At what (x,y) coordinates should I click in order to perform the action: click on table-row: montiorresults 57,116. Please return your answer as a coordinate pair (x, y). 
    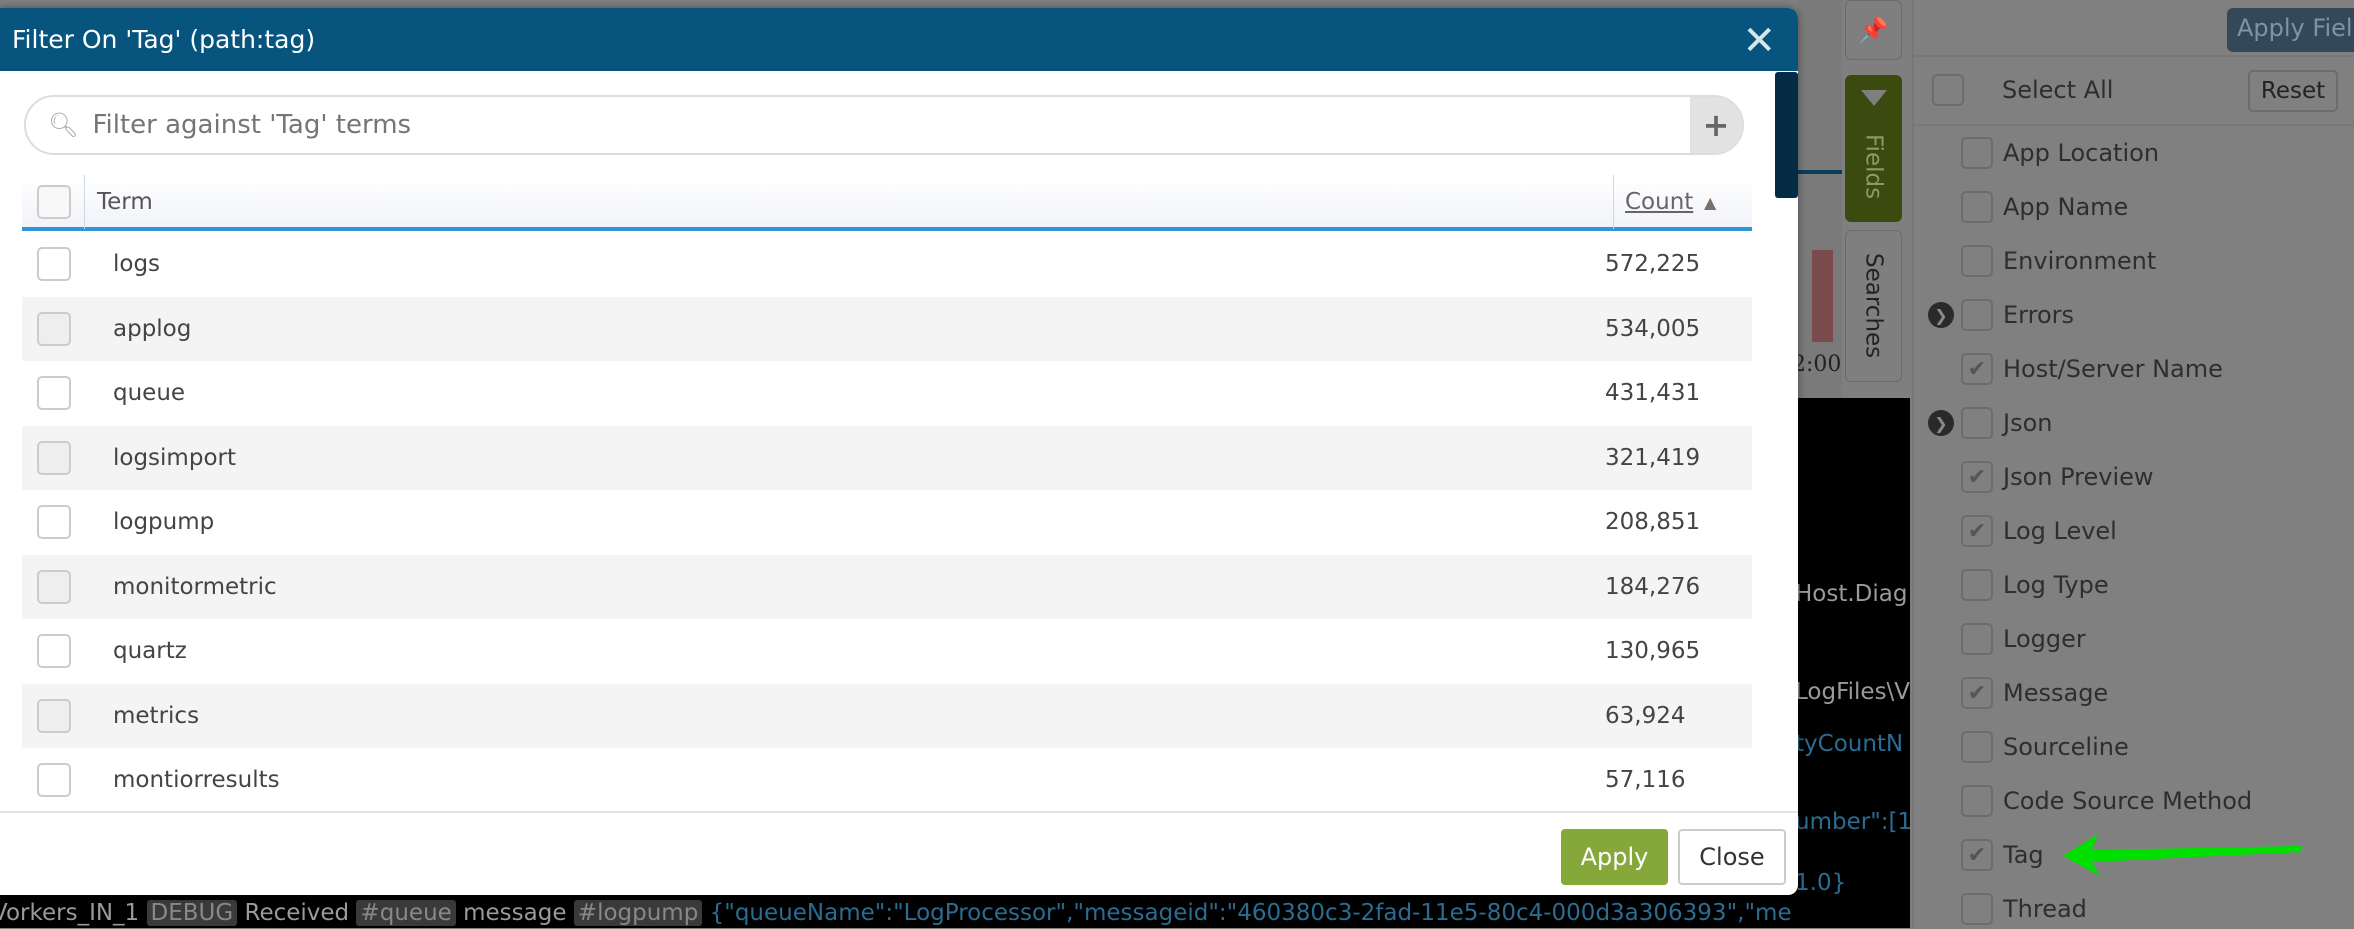
    Looking at the image, I should click on (887, 780).